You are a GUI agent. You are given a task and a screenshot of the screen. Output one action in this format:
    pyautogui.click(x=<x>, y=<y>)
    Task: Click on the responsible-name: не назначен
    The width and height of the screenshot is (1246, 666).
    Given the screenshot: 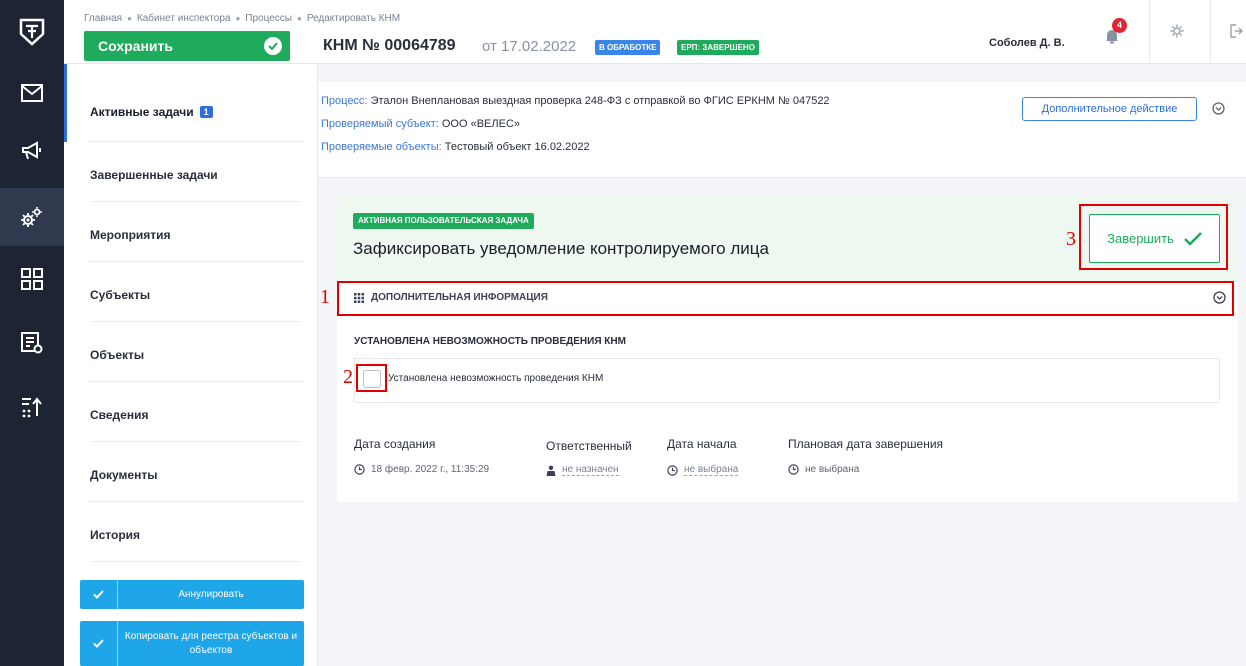 What is the action you would take?
    pyautogui.click(x=590, y=470)
    